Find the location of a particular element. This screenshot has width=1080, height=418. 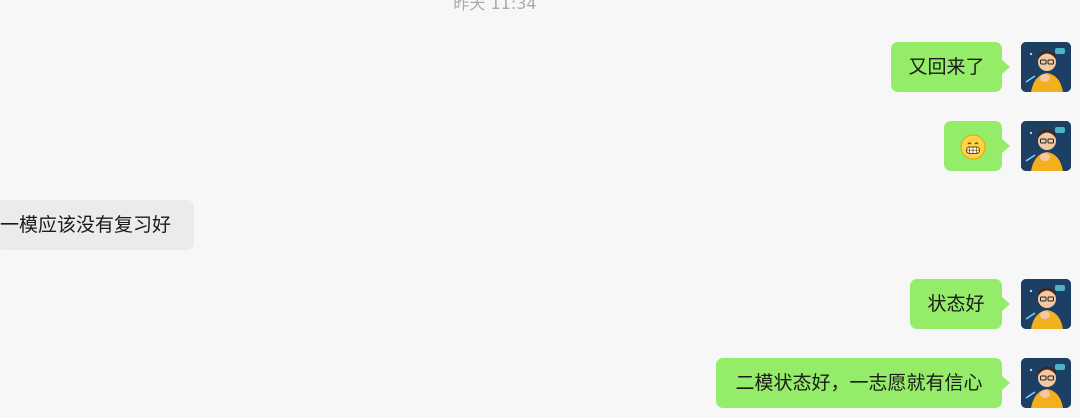

message-text: 状态好 is located at coordinates (956, 304).